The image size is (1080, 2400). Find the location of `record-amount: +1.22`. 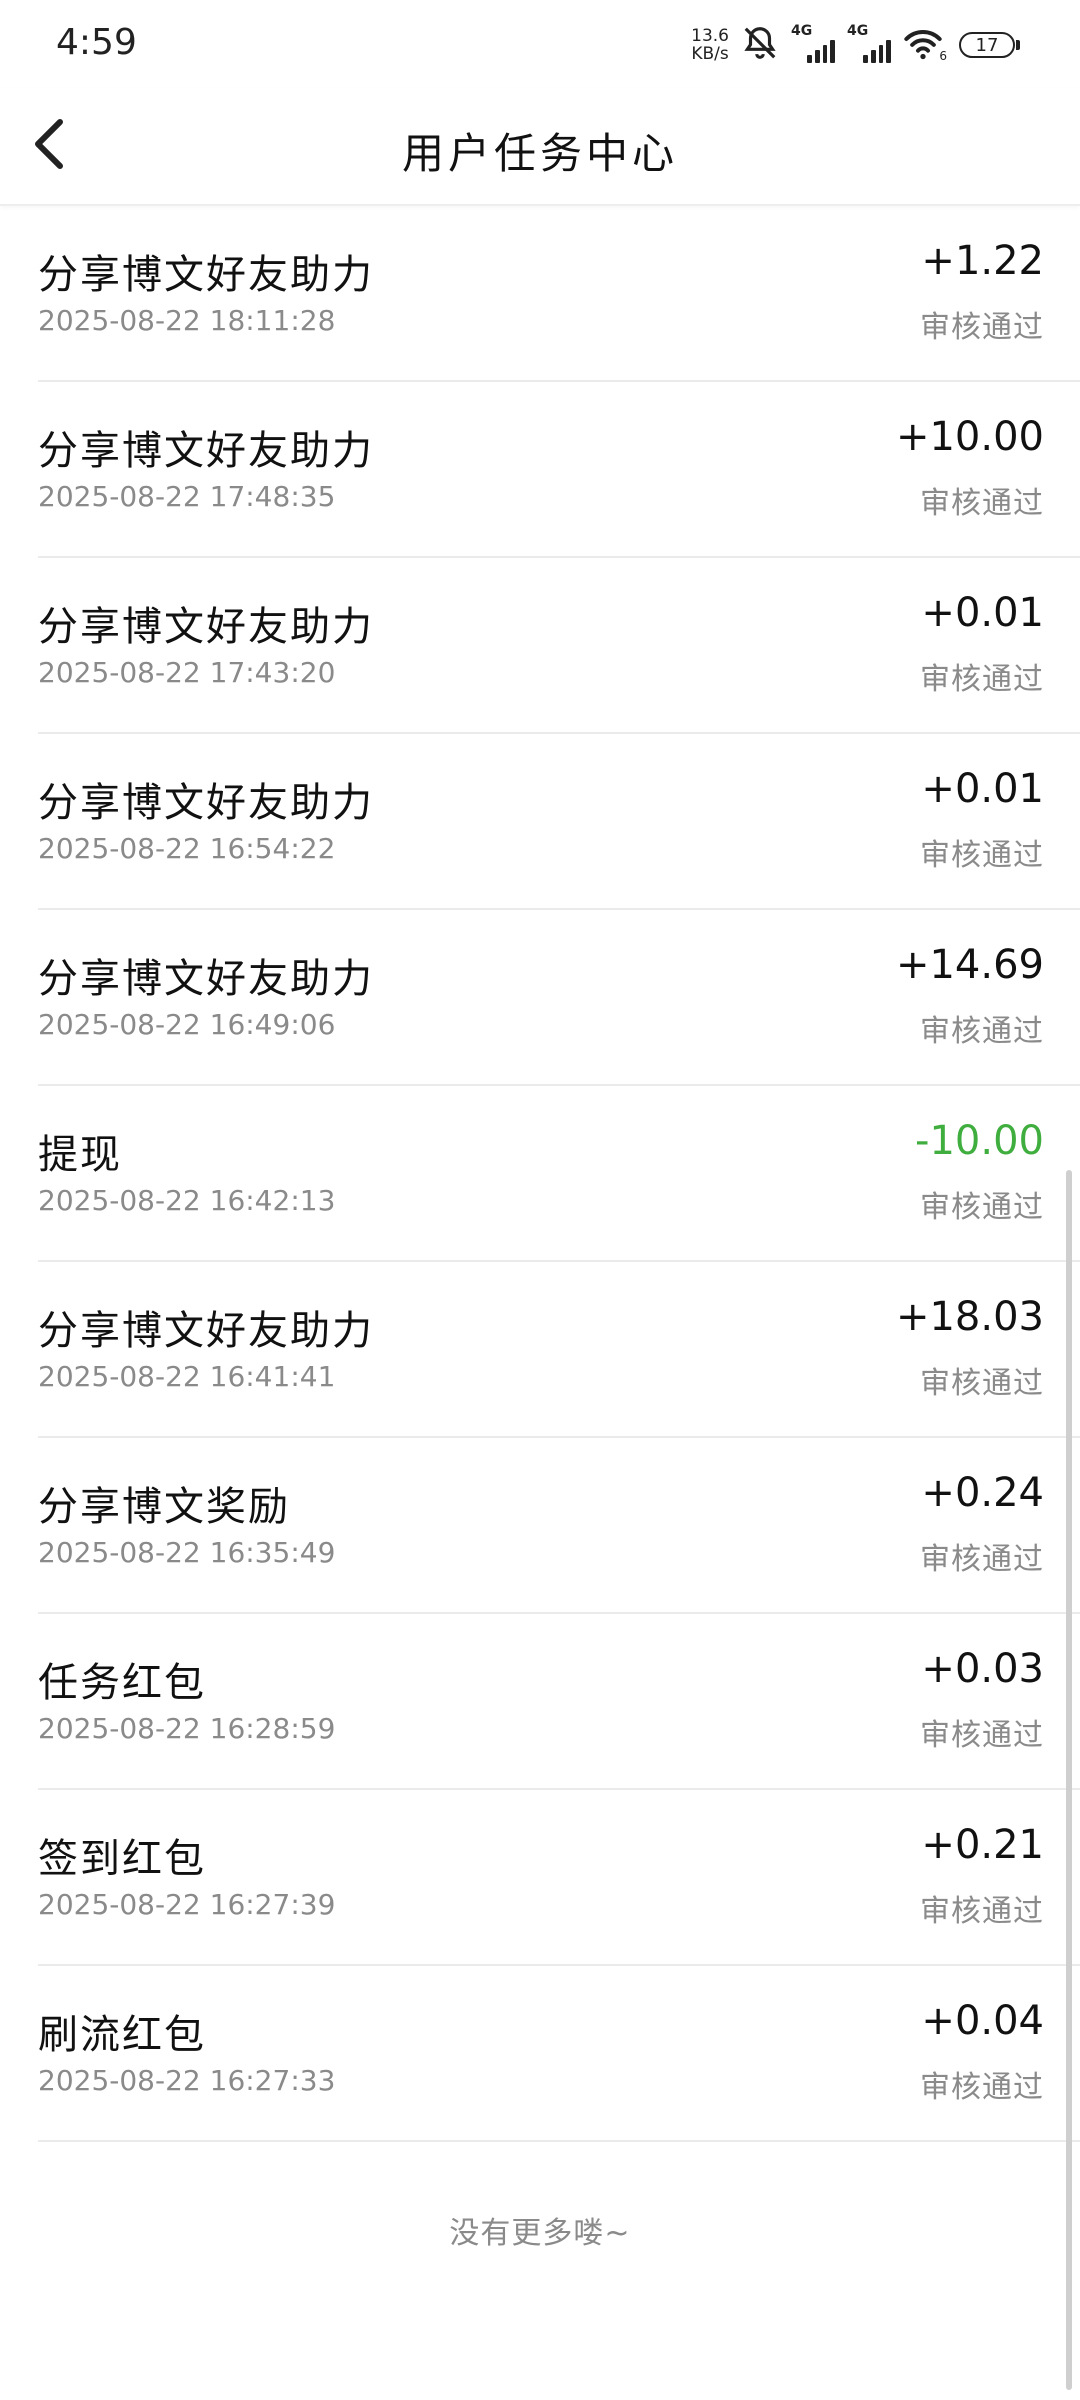

record-amount: +1.22 is located at coordinates (982, 261).